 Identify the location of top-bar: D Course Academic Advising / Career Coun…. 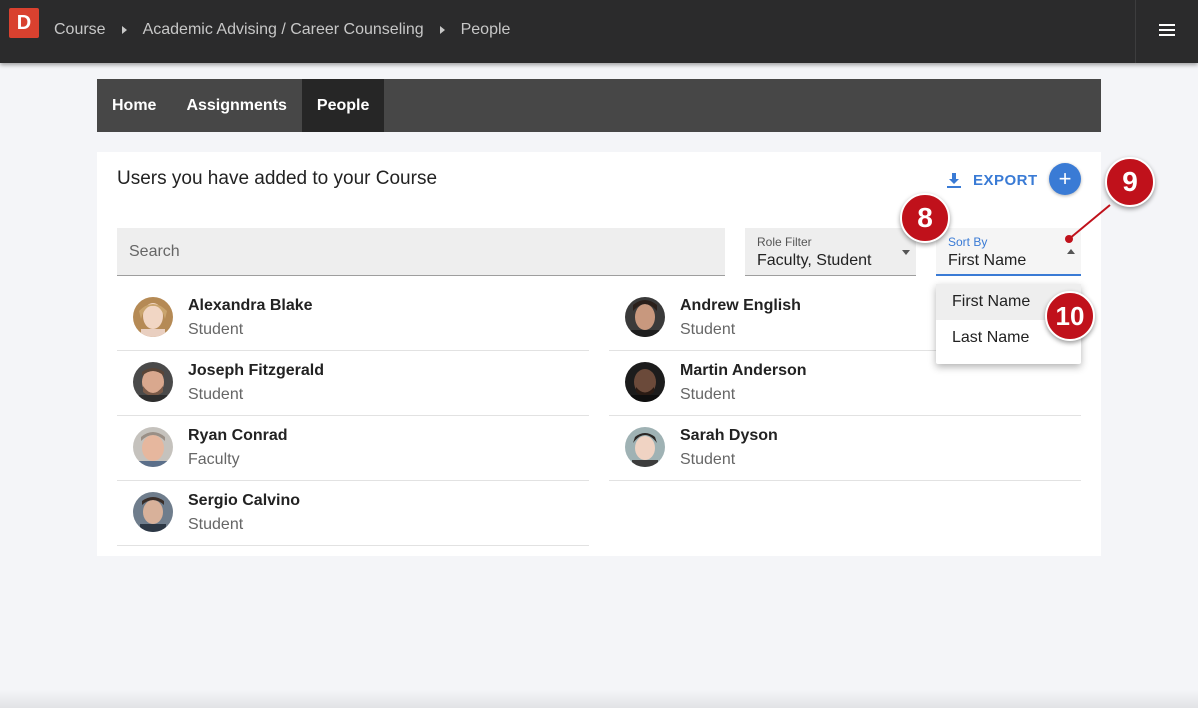
(599, 31).